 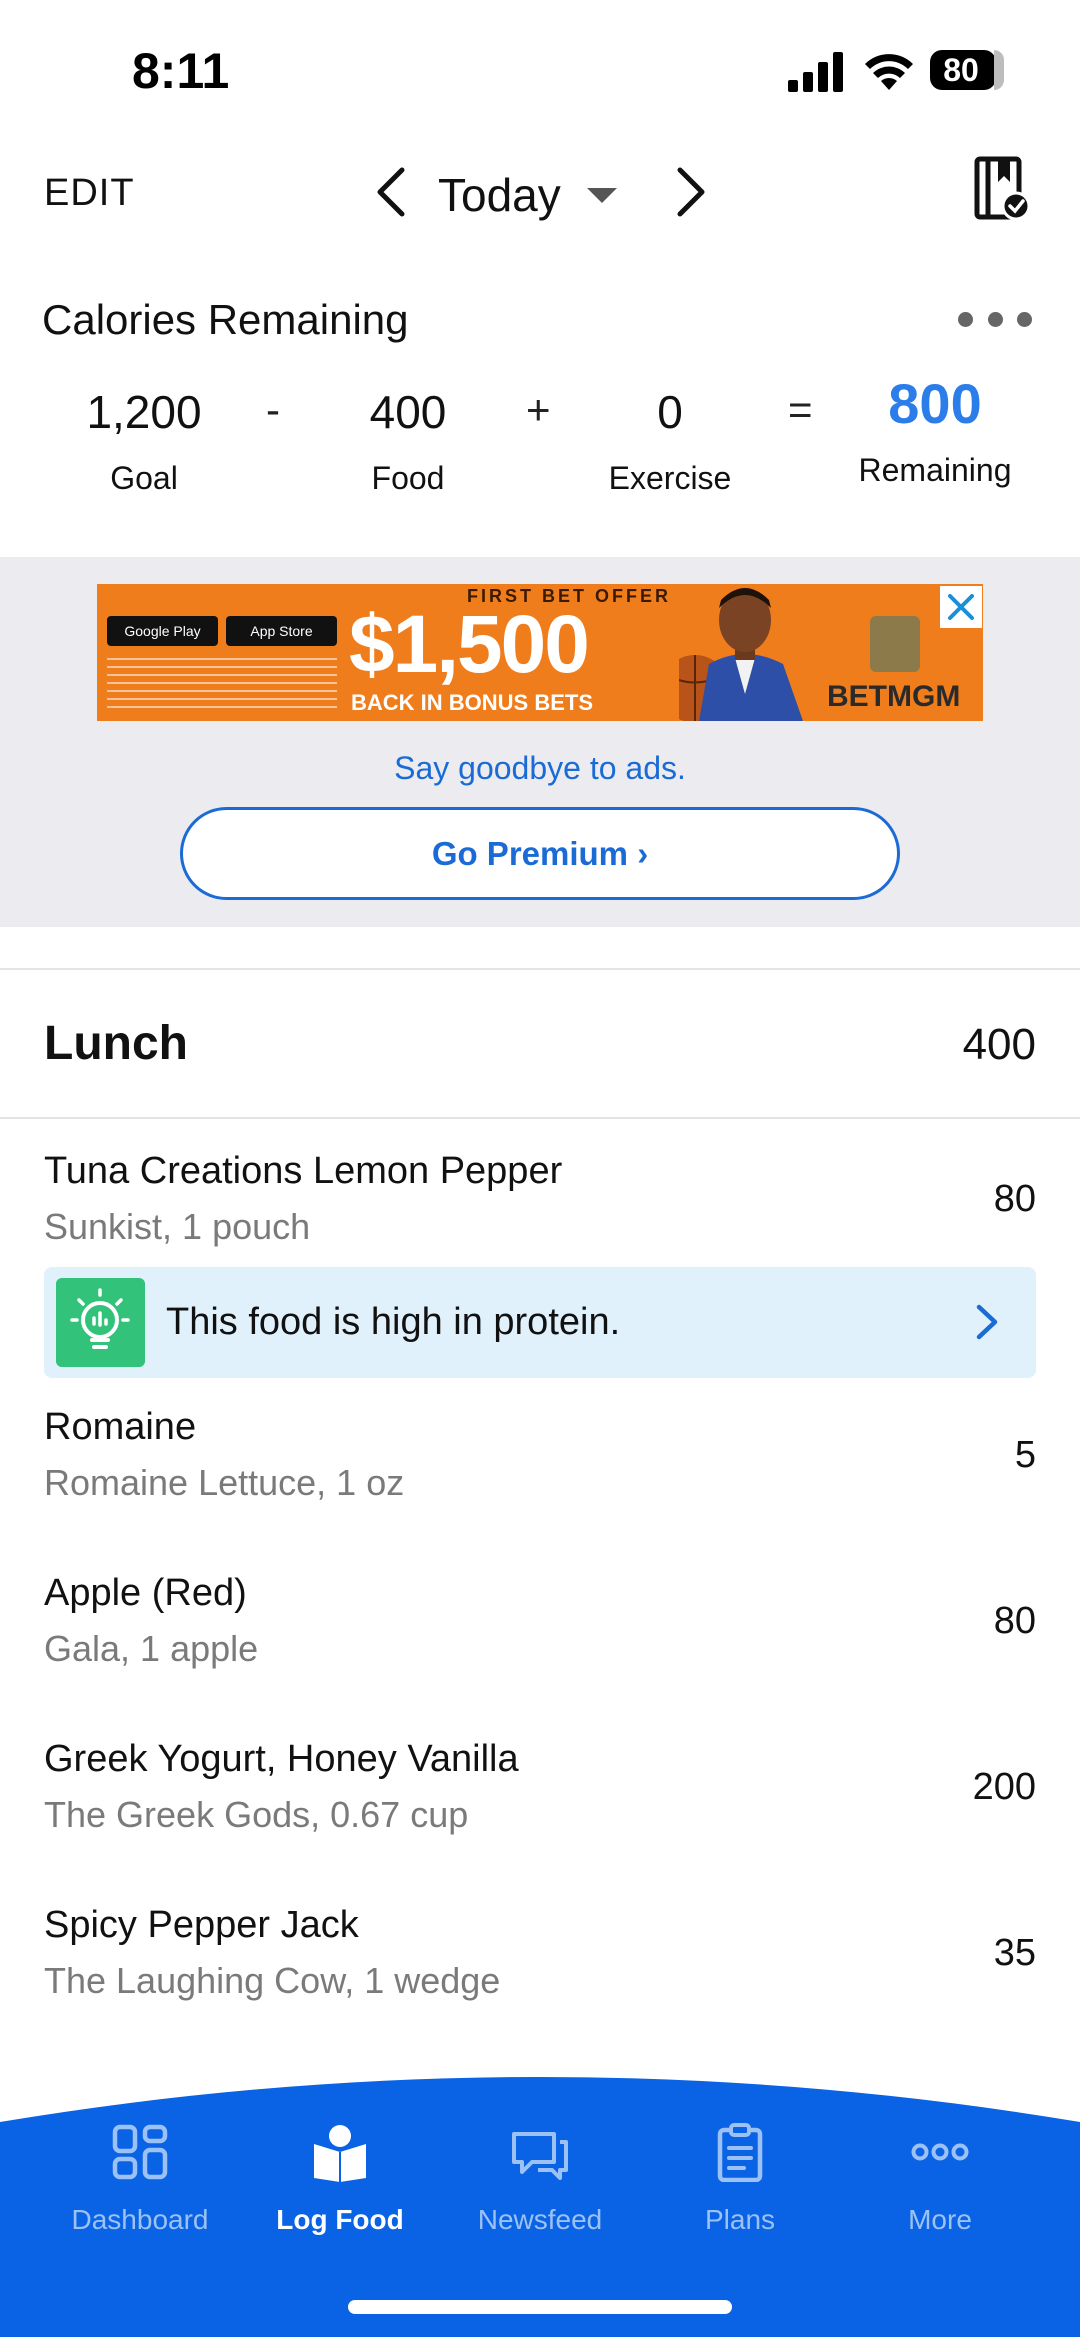 I want to click on nav-plans: Plans, so click(x=740, y=2179).